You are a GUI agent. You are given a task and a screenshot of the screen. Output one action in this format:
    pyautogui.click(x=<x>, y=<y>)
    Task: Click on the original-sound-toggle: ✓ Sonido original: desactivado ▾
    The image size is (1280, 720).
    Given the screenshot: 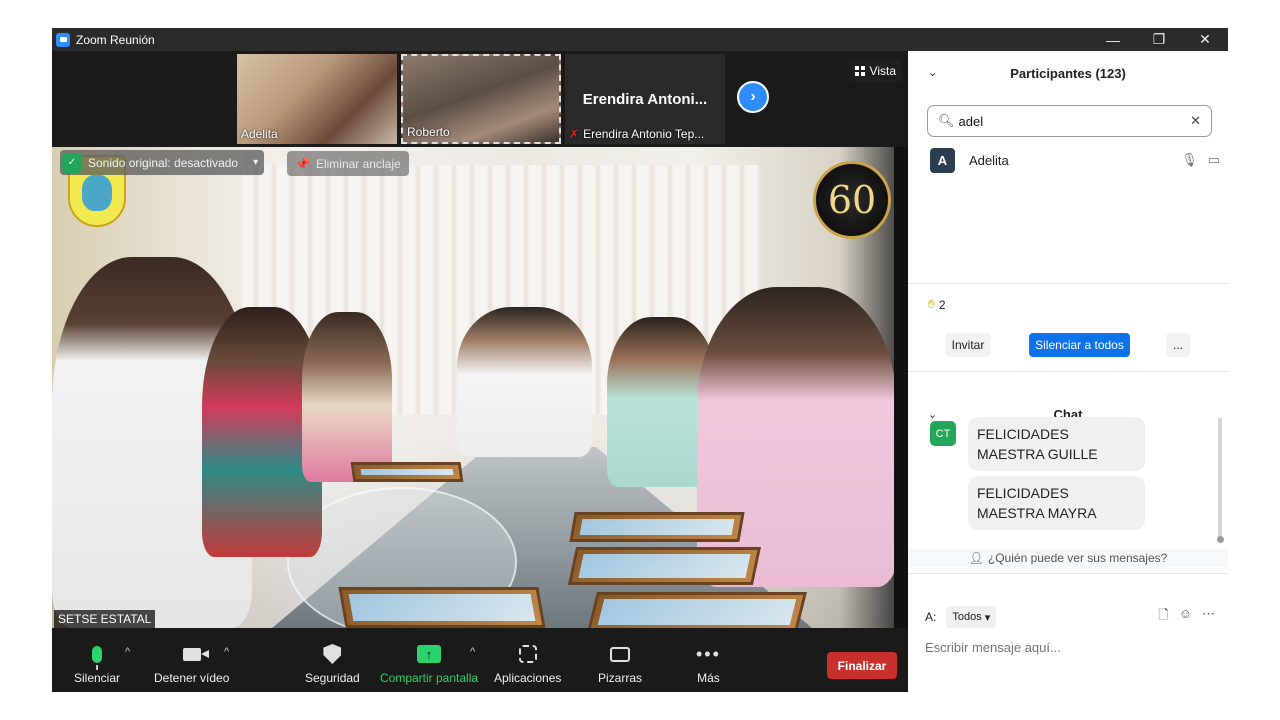 What is the action you would take?
    pyautogui.click(x=162, y=162)
    